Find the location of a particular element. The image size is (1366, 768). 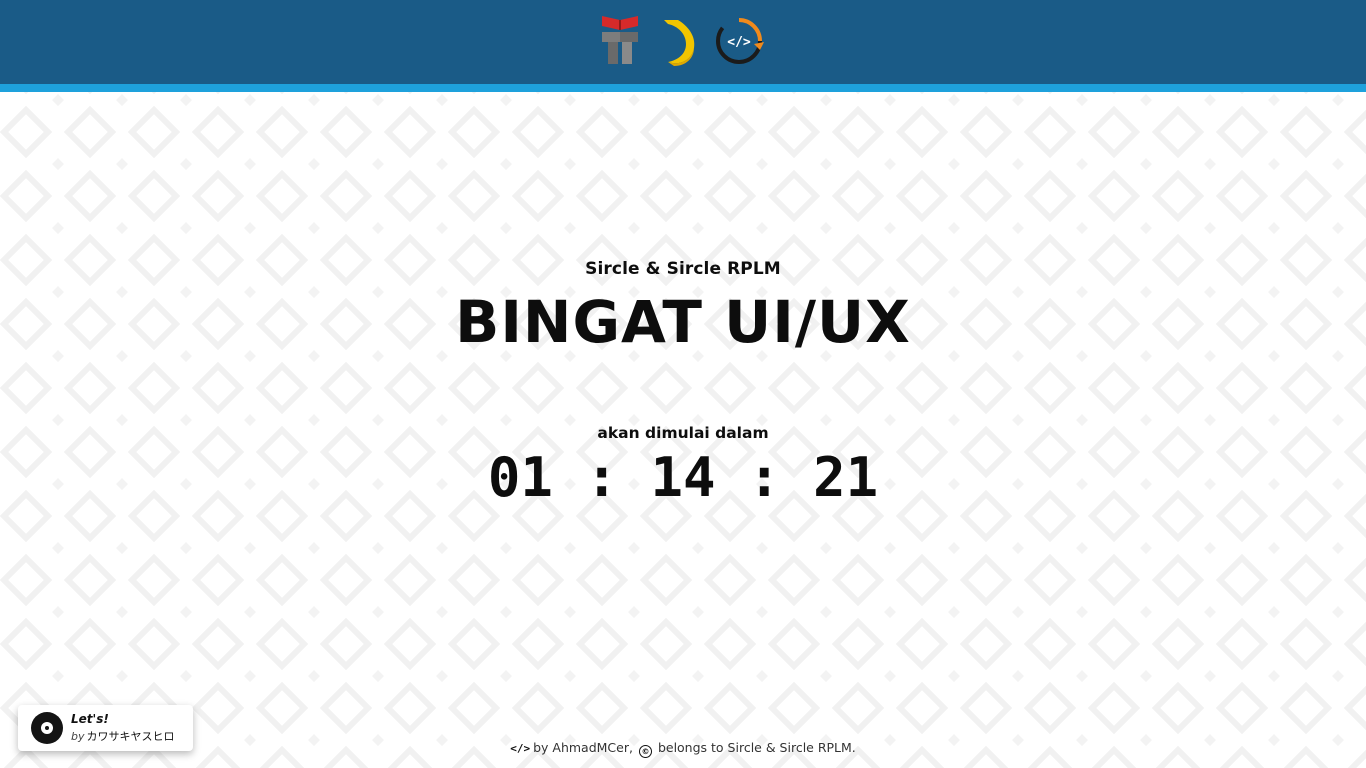

vinyl-disc-icon is located at coordinates (47, 728).